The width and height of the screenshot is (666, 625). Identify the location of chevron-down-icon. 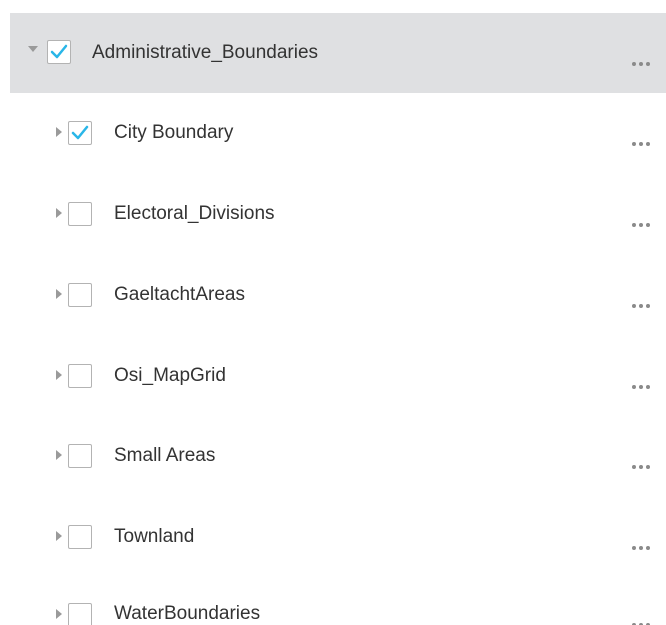
(33, 49).